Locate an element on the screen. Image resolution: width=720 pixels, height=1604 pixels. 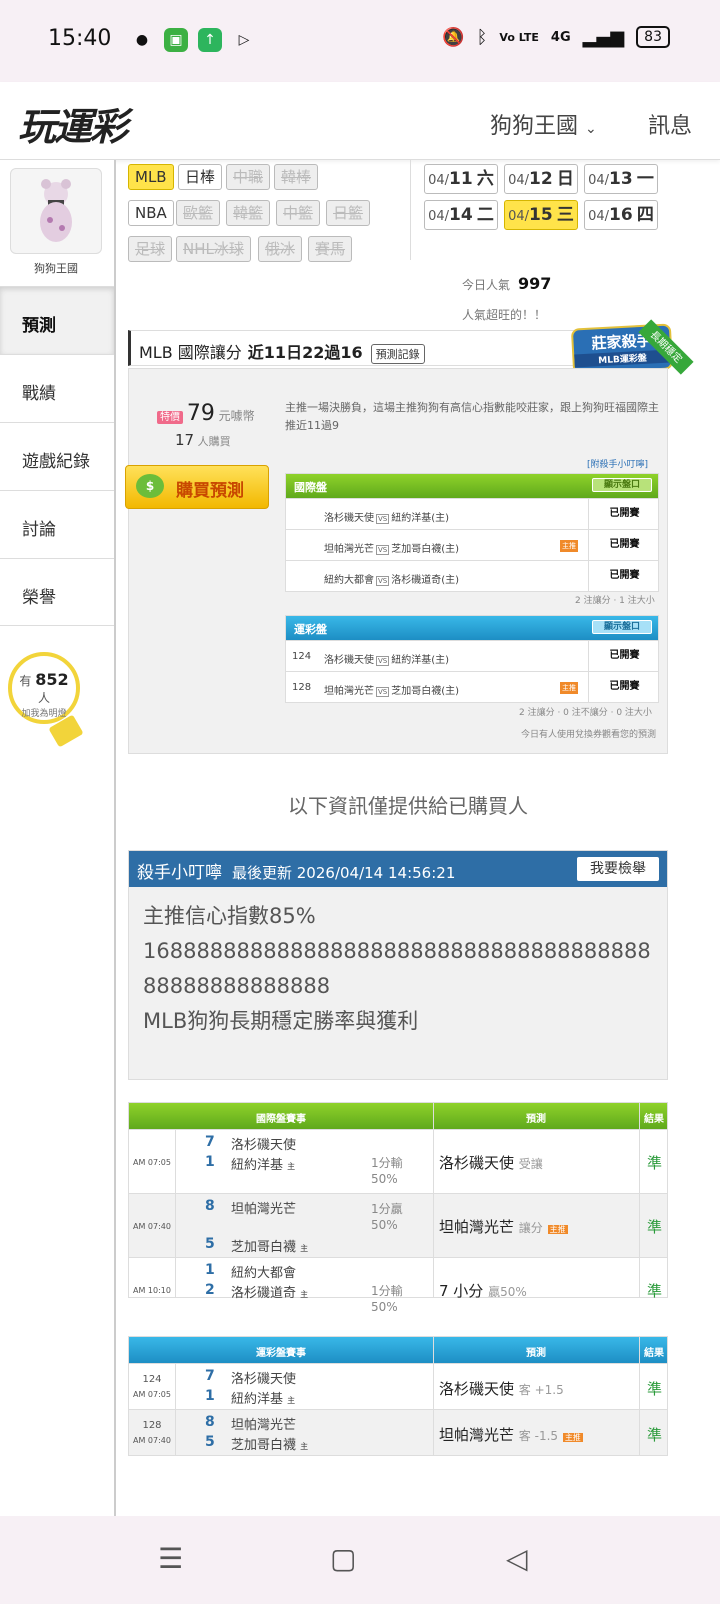
price-value: 79 is located at coordinates (200, 413).